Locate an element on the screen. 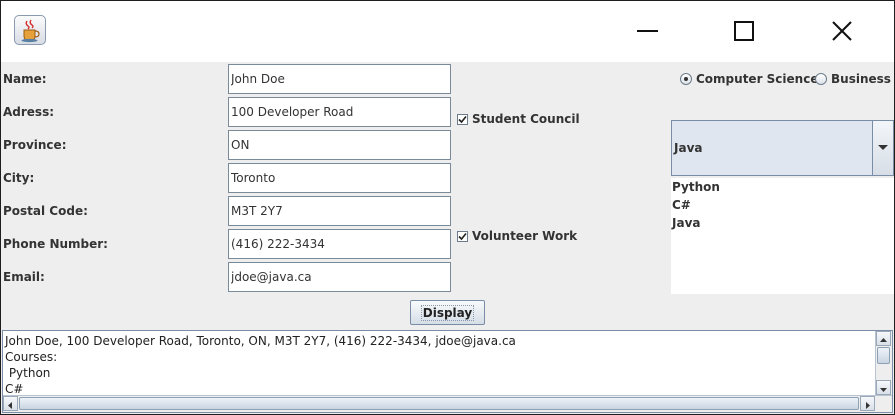 This screenshot has height=415, width=895. radio-unselected-icon is located at coordinates (821, 79).